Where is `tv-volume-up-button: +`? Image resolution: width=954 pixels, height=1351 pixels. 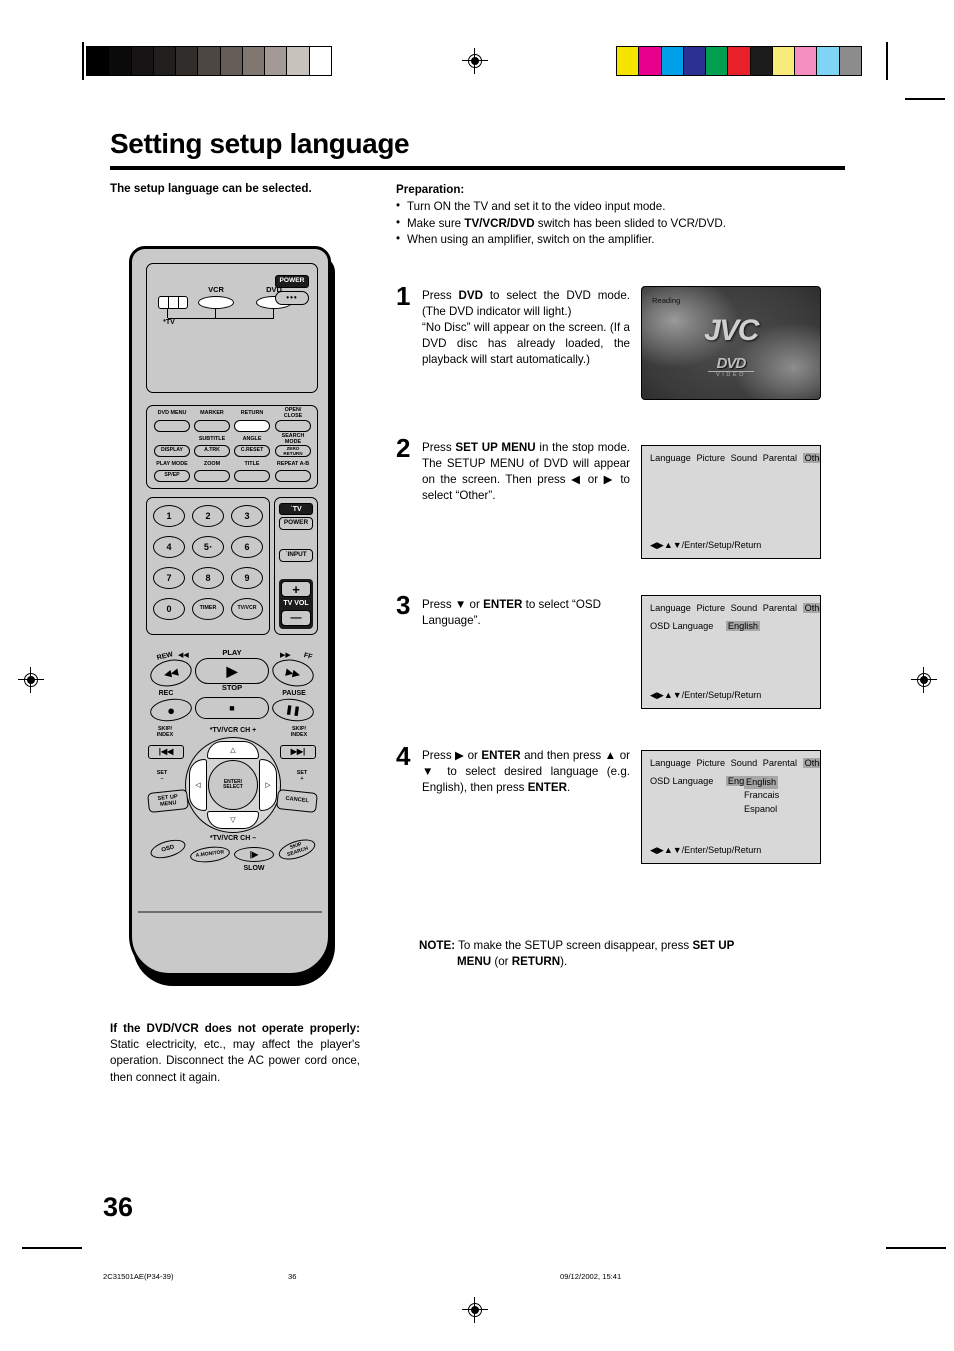
tv-volume-up-button: + is located at coordinates (296, 589).